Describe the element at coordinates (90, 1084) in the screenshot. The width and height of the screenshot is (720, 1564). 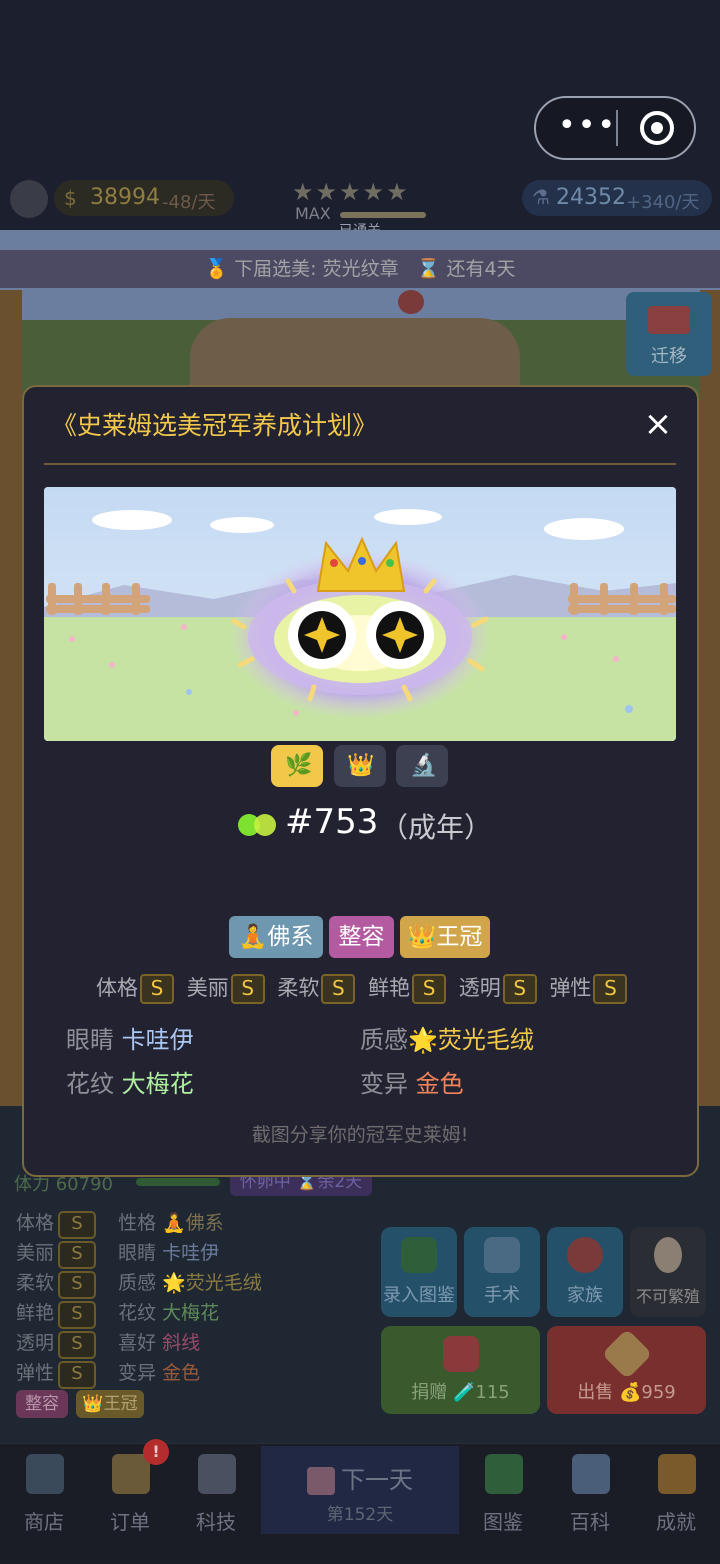
I see `pattern-label: 花纹` at that location.